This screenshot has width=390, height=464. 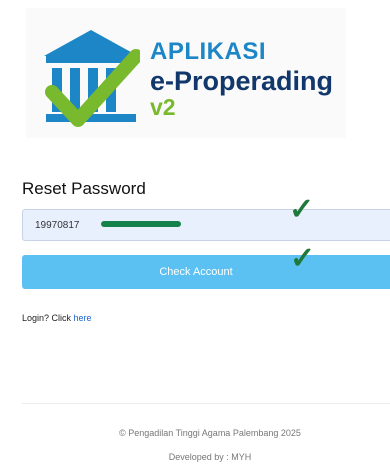 I want to click on check-account-button: Check Account, so click(x=206, y=272).